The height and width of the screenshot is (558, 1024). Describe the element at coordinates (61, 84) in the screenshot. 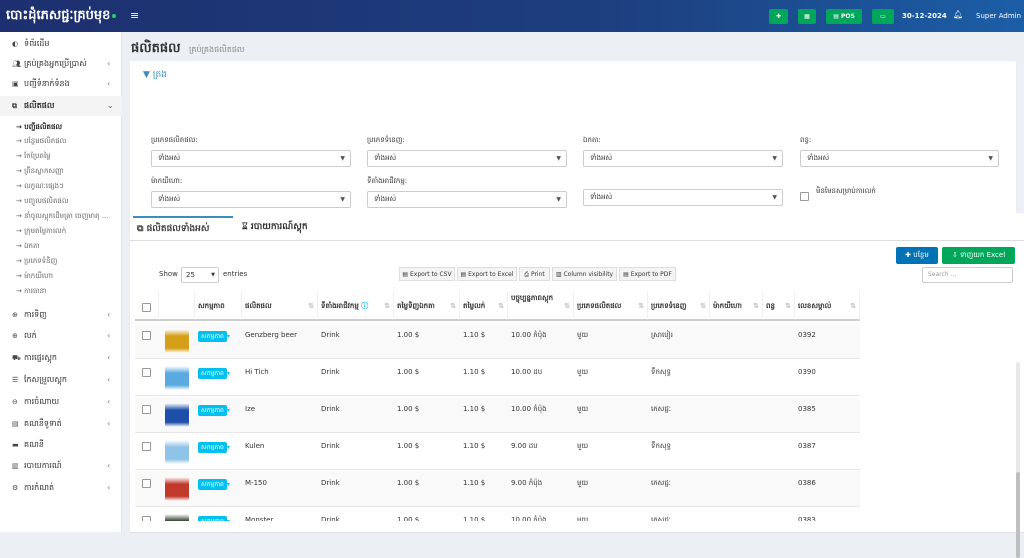

I see `sidebar-item-contacts: ▣ បញ្ជីទំនាក់ទំនង ‹` at that location.